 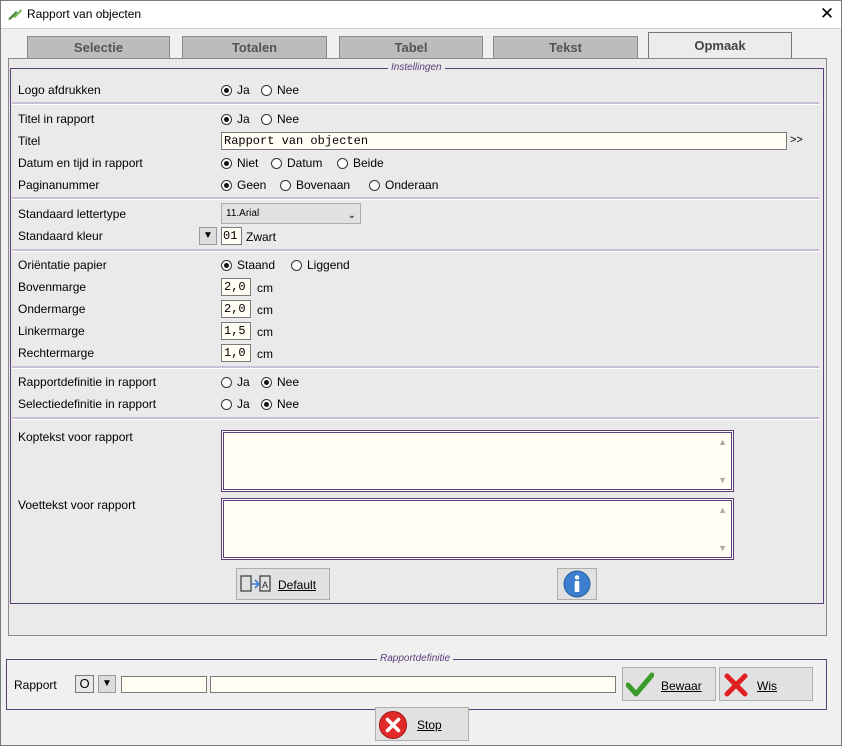 I want to click on stop-icon, so click(x=393, y=725).